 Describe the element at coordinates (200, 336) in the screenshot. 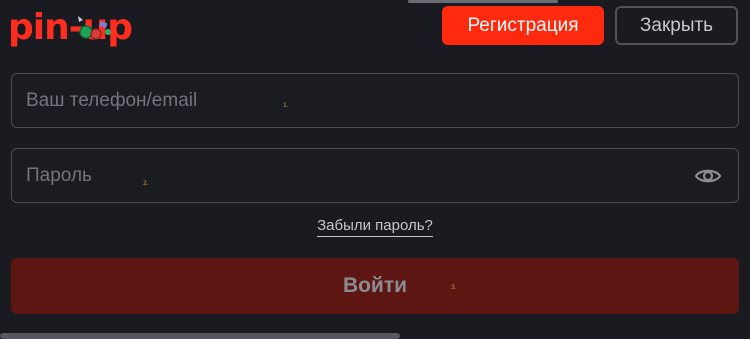

I see `horizontal-scrollbar` at that location.